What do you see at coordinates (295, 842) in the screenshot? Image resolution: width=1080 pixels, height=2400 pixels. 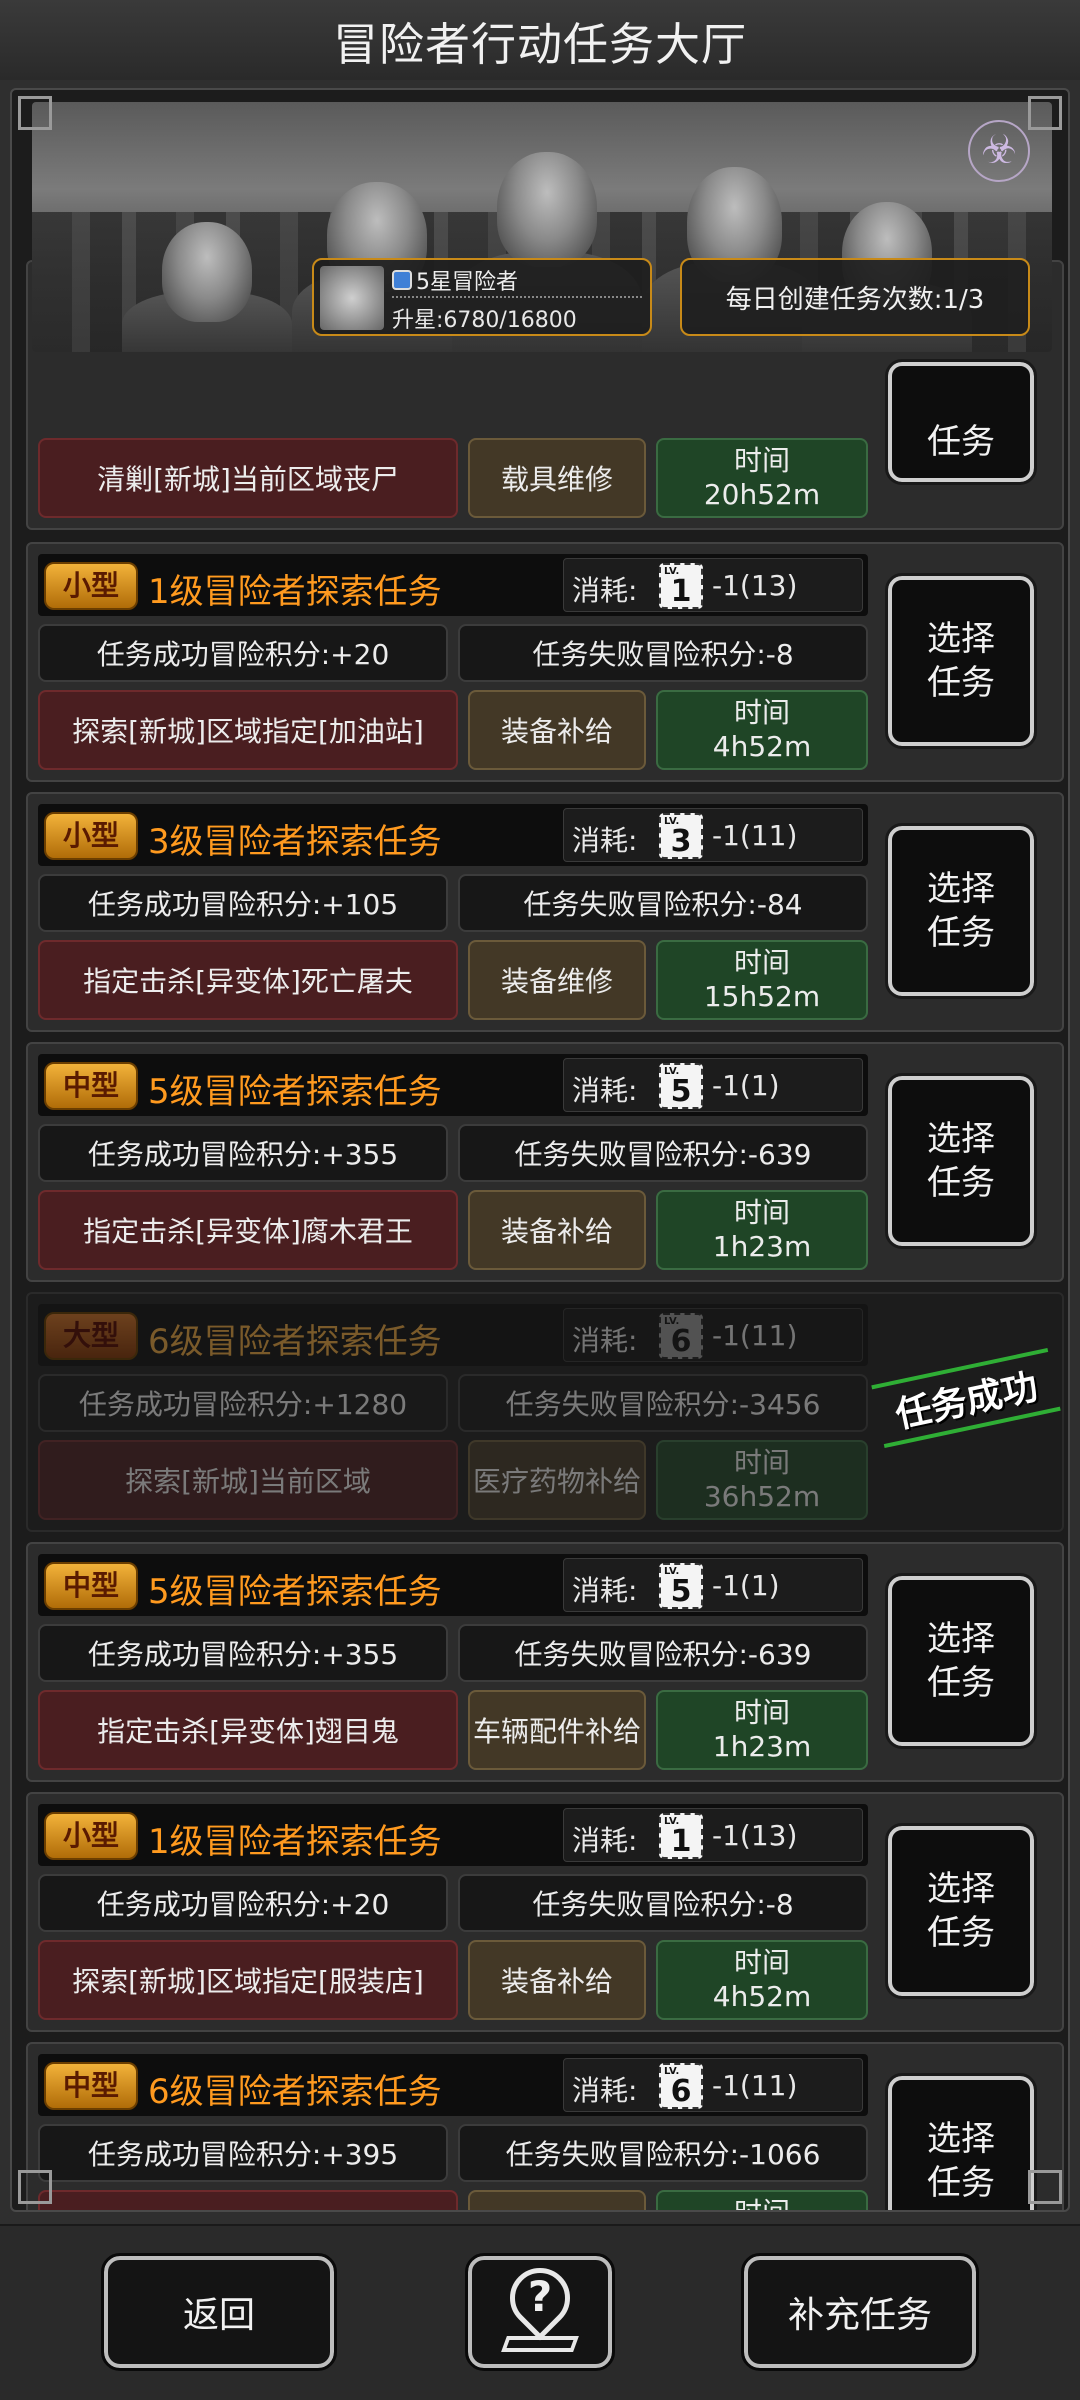 I see `task-title: 3级冒险者探索任务` at bounding box center [295, 842].